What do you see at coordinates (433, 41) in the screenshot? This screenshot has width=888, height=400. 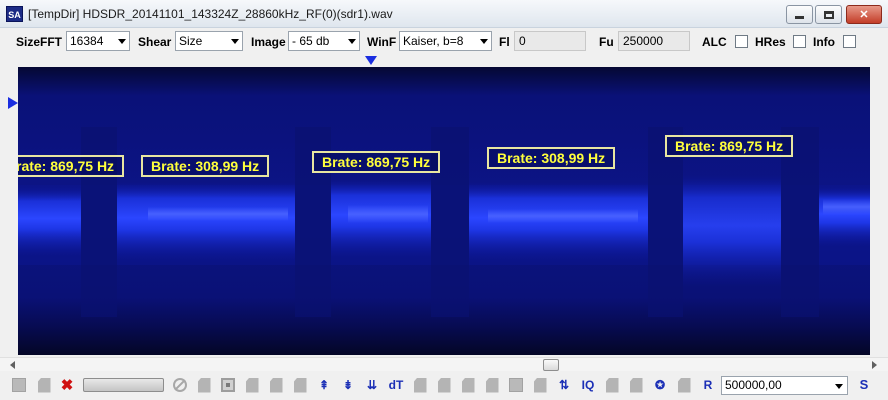 I see `winf-value: Kaiser, b=8` at bounding box center [433, 41].